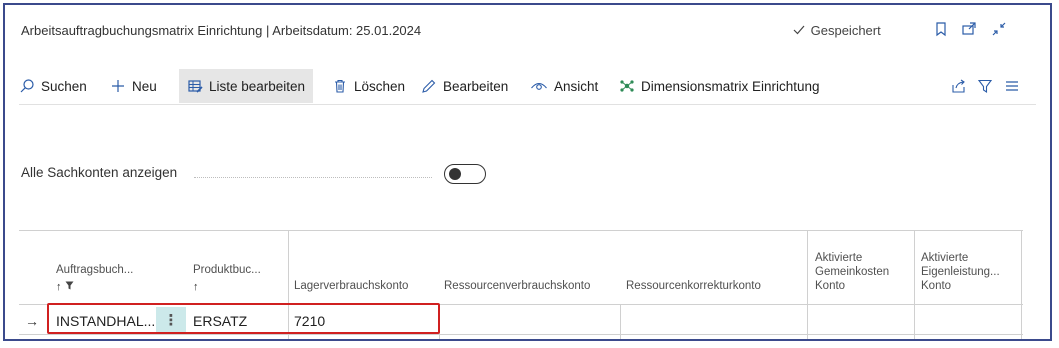 The image size is (1059, 348). What do you see at coordinates (243, 318) in the screenshot?
I see `selection-highlight-box` at bounding box center [243, 318].